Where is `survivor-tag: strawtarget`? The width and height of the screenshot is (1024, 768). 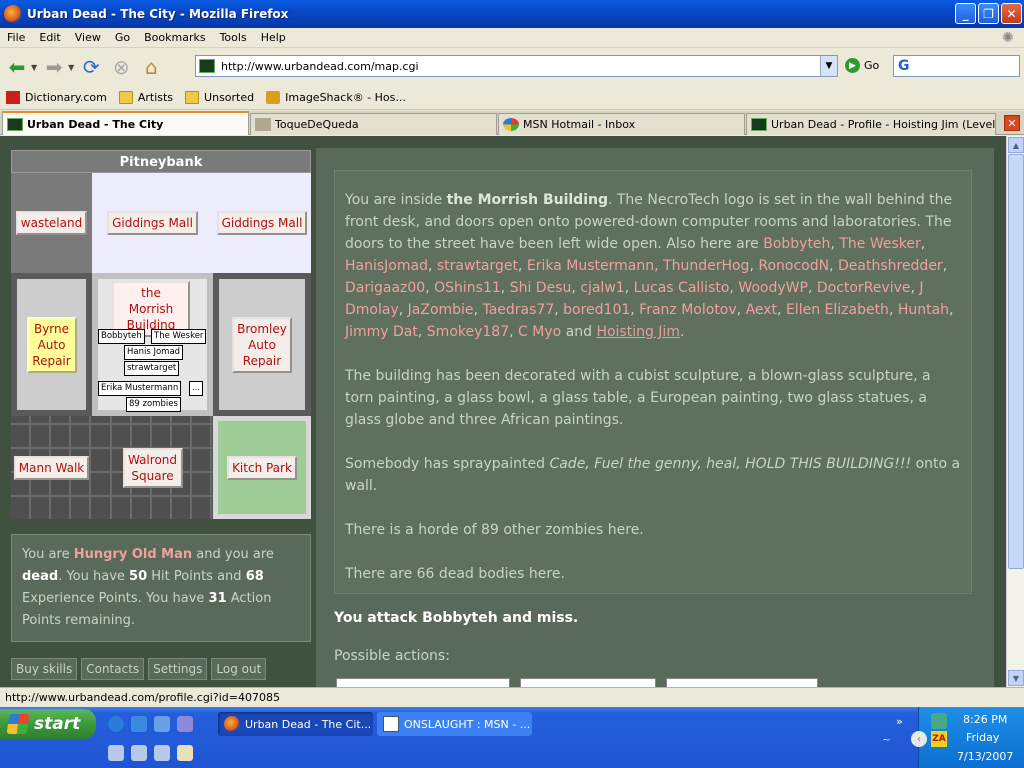 survivor-tag: strawtarget is located at coordinates (152, 368).